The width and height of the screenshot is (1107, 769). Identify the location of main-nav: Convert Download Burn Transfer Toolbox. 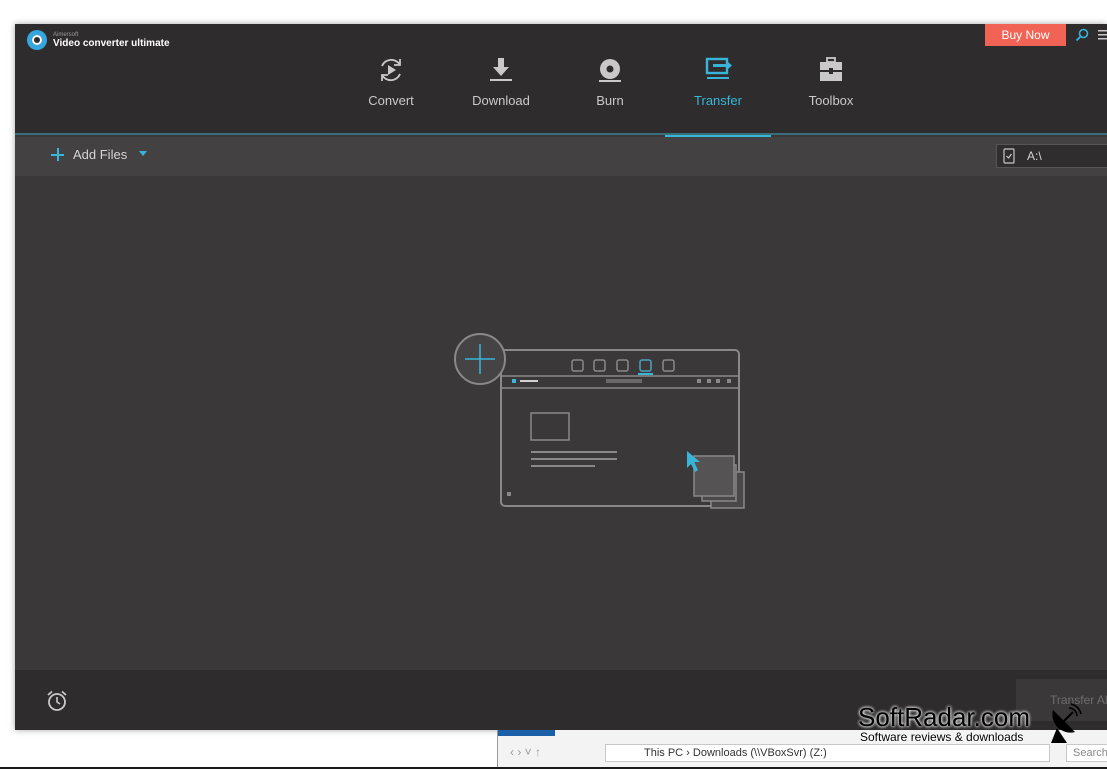
(561, 80).